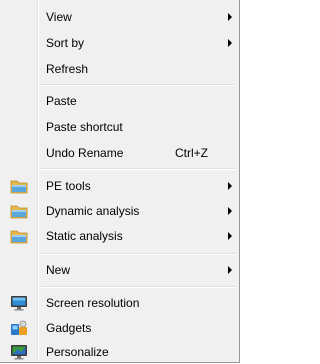 This screenshot has height=364, width=320. What do you see at coordinates (85, 153) in the screenshot?
I see `menu-item-label: Undo Rename` at bounding box center [85, 153].